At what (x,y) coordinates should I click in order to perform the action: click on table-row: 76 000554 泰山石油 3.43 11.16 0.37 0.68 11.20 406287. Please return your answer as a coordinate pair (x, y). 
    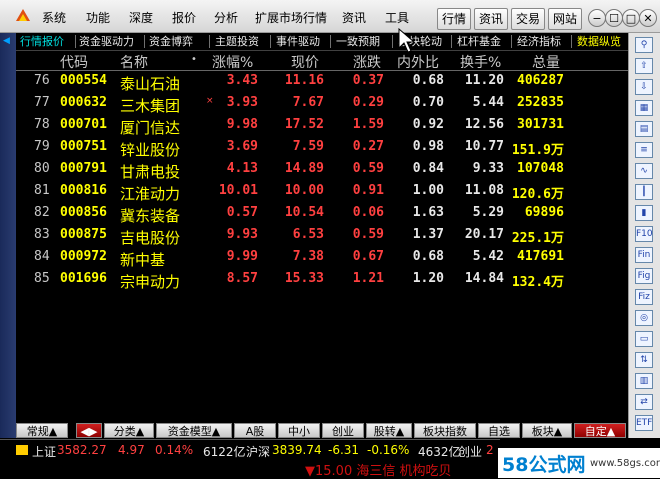
    Looking at the image, I should click on (322, 84).